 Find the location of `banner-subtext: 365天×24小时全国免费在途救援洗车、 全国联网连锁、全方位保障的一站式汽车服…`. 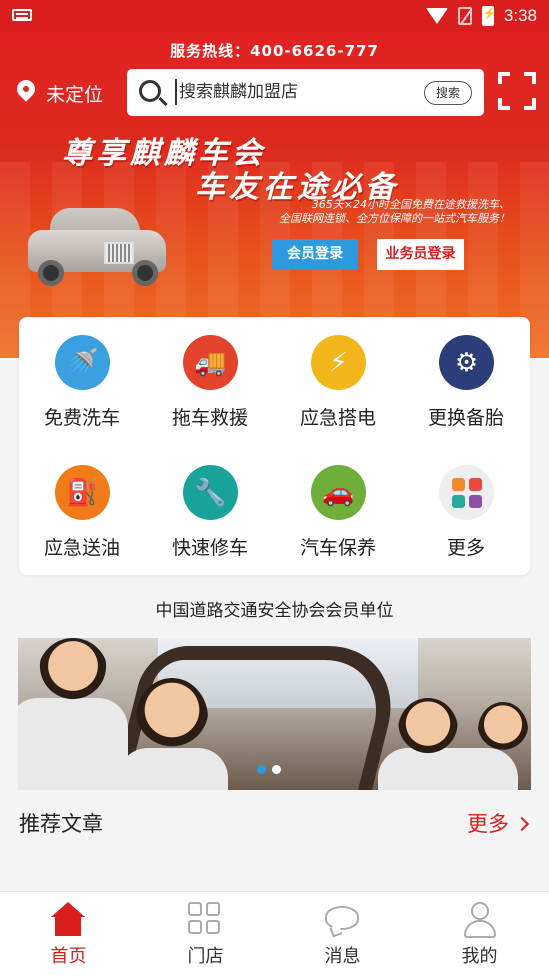

banner-subtext: 365天×24小时全国免费在途救援洗车、 全国联网连锁、全方位保障的一站式汽车服… is located at coordinates (340, 212).